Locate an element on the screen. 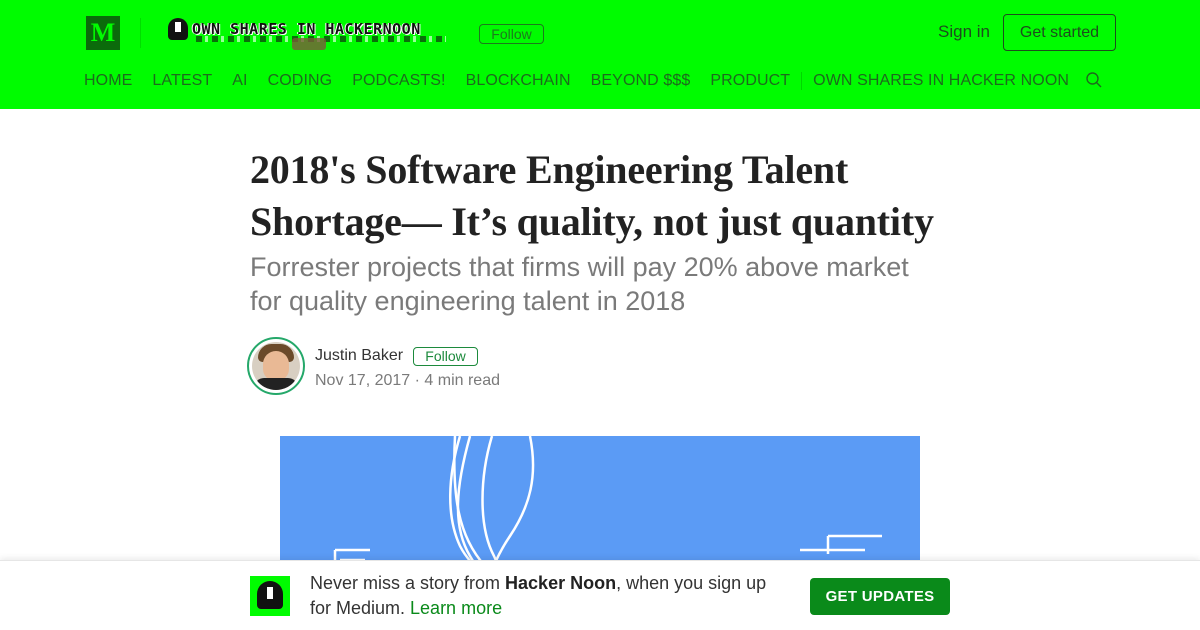  author-avatar is located at coordinates (276, 366).